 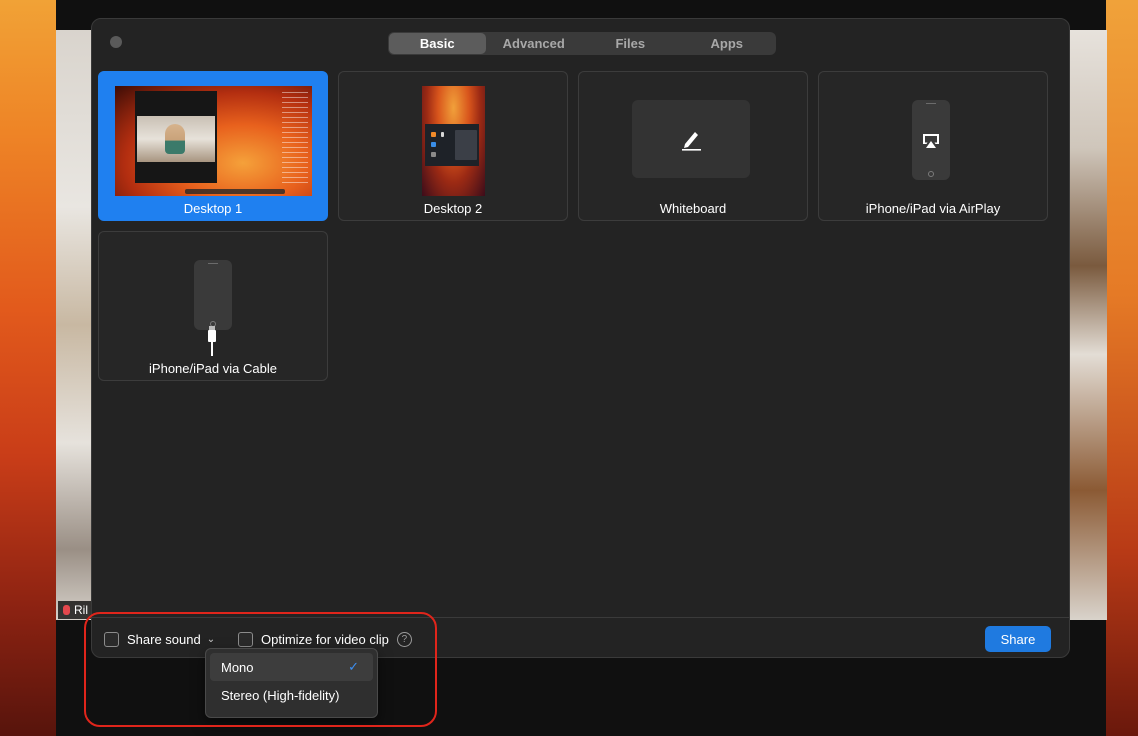 What do you see at coordinates (211, 639) in the screenshot?
I see `chevron-down-icon: ⌄` at bounding box center [211, 639].